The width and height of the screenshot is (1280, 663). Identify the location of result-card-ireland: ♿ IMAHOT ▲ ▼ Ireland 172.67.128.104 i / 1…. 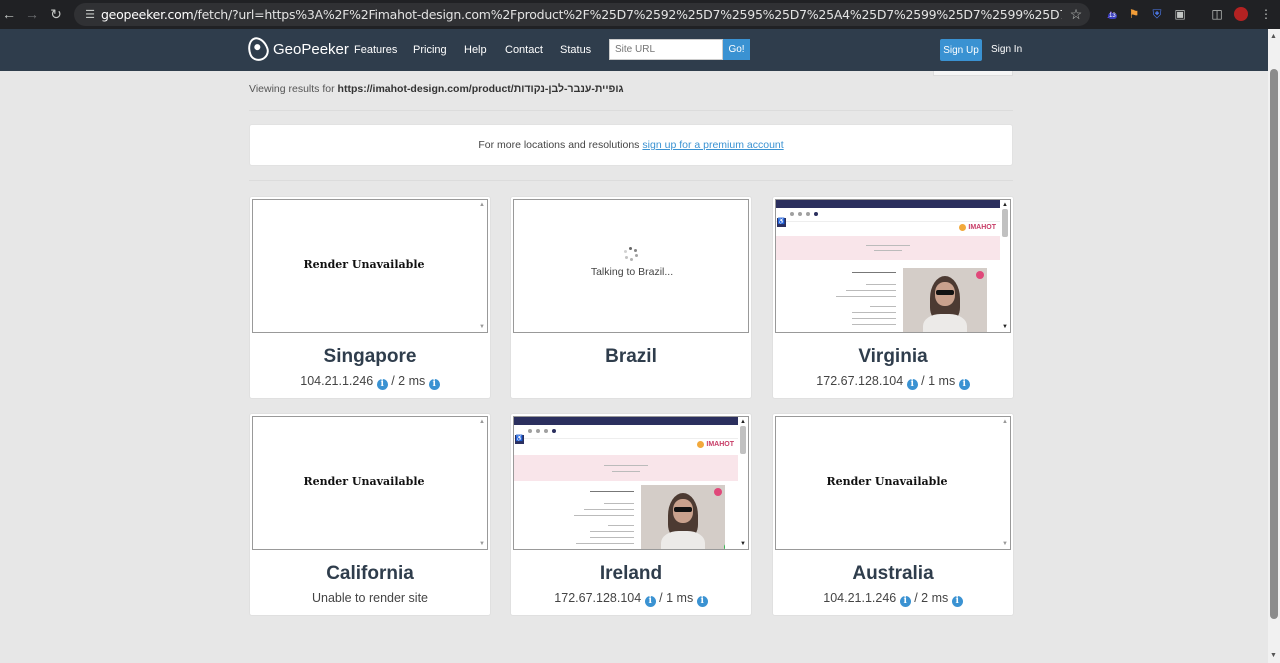
(631, 514).